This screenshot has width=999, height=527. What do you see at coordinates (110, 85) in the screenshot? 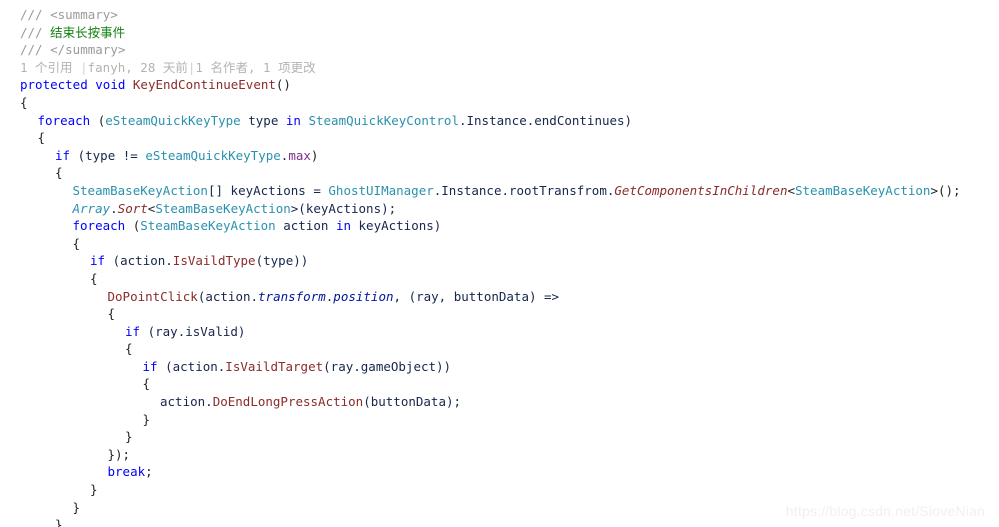
I see `code-token-keyword: void` at bounding box center [110, 85].